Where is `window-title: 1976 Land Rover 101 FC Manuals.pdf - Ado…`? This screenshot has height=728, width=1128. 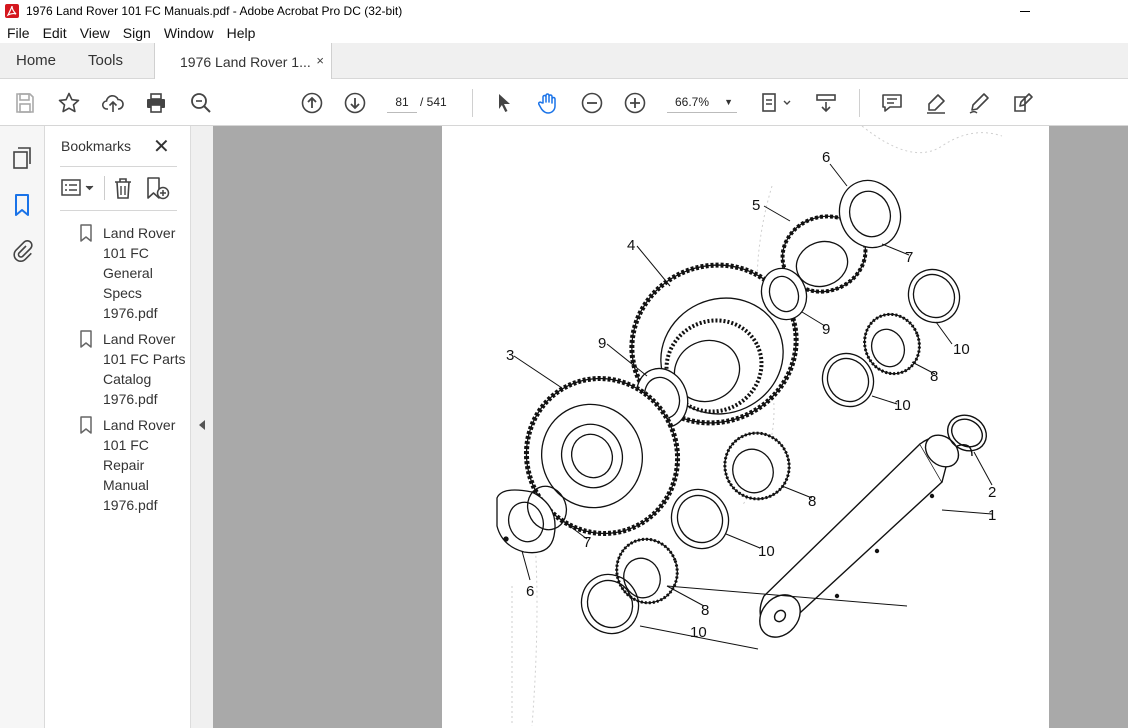 window-title: 1976 Land Rover 101 FC Manuals.pdf - Ado… is located at coordinates (214, 11).